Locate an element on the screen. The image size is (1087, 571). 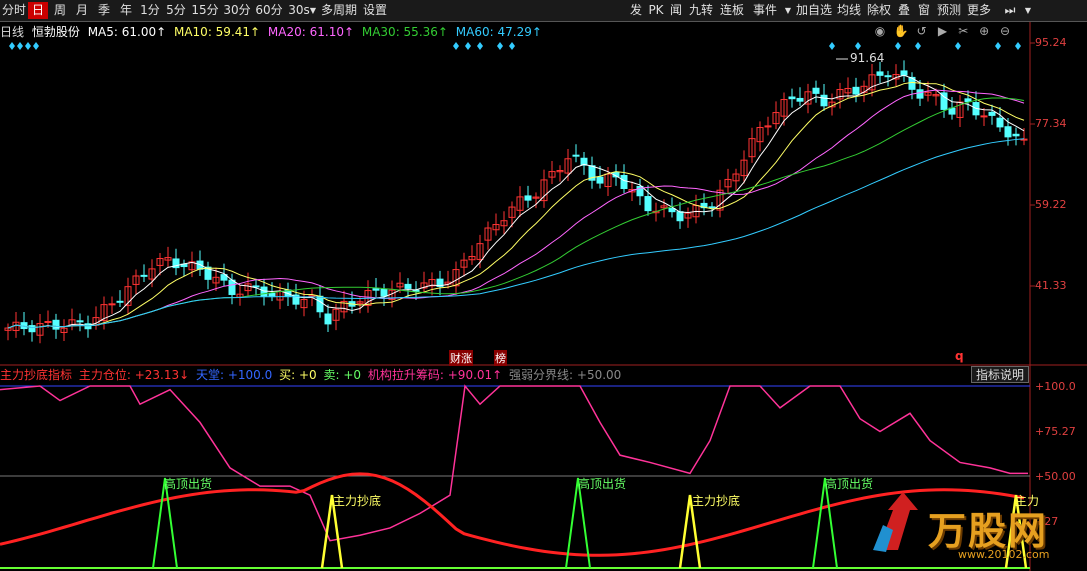
signal-top-3: 高顶出货 is located at coordinates (849, 484).